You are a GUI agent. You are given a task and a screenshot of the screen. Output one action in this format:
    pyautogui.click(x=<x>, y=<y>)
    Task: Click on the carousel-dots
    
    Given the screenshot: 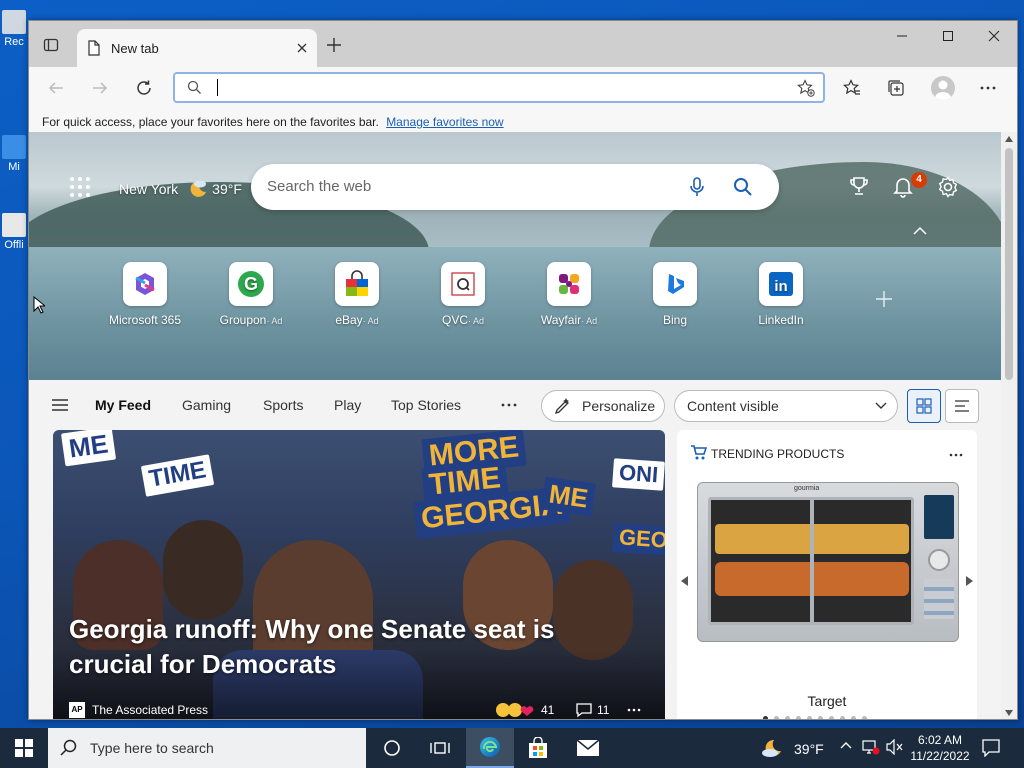 What is the action you would take?
    pyautogui.click(x=828, y=717)
    